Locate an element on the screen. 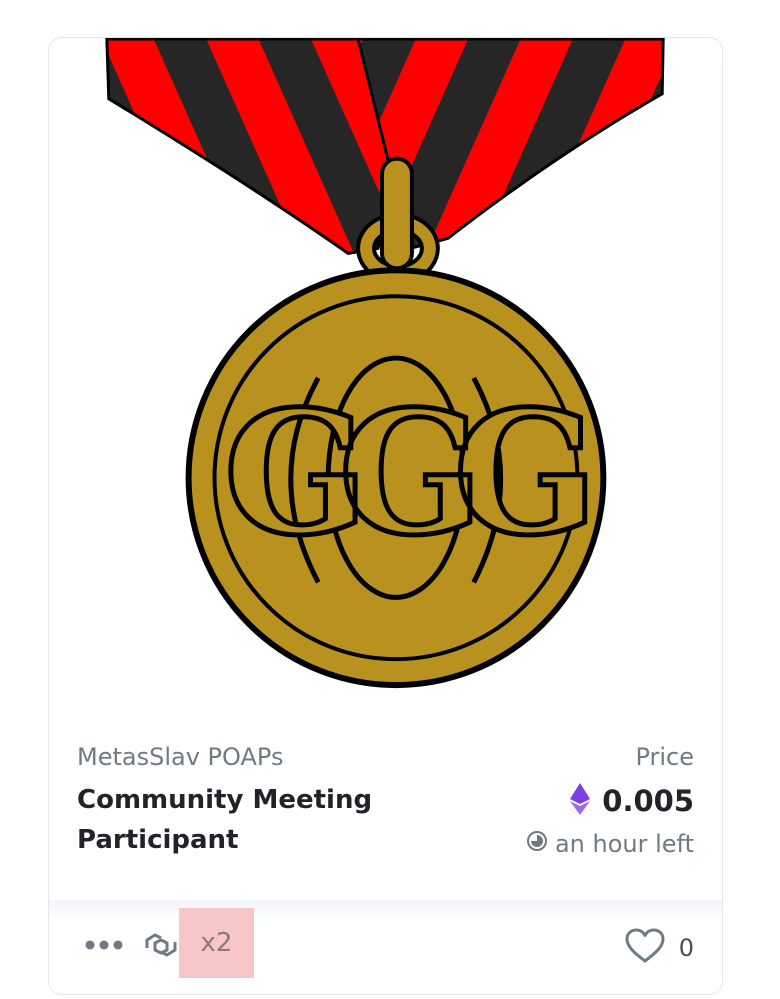 This screenshot has height=999, width=780. price-label: Price is located at coordinates (664, 757).